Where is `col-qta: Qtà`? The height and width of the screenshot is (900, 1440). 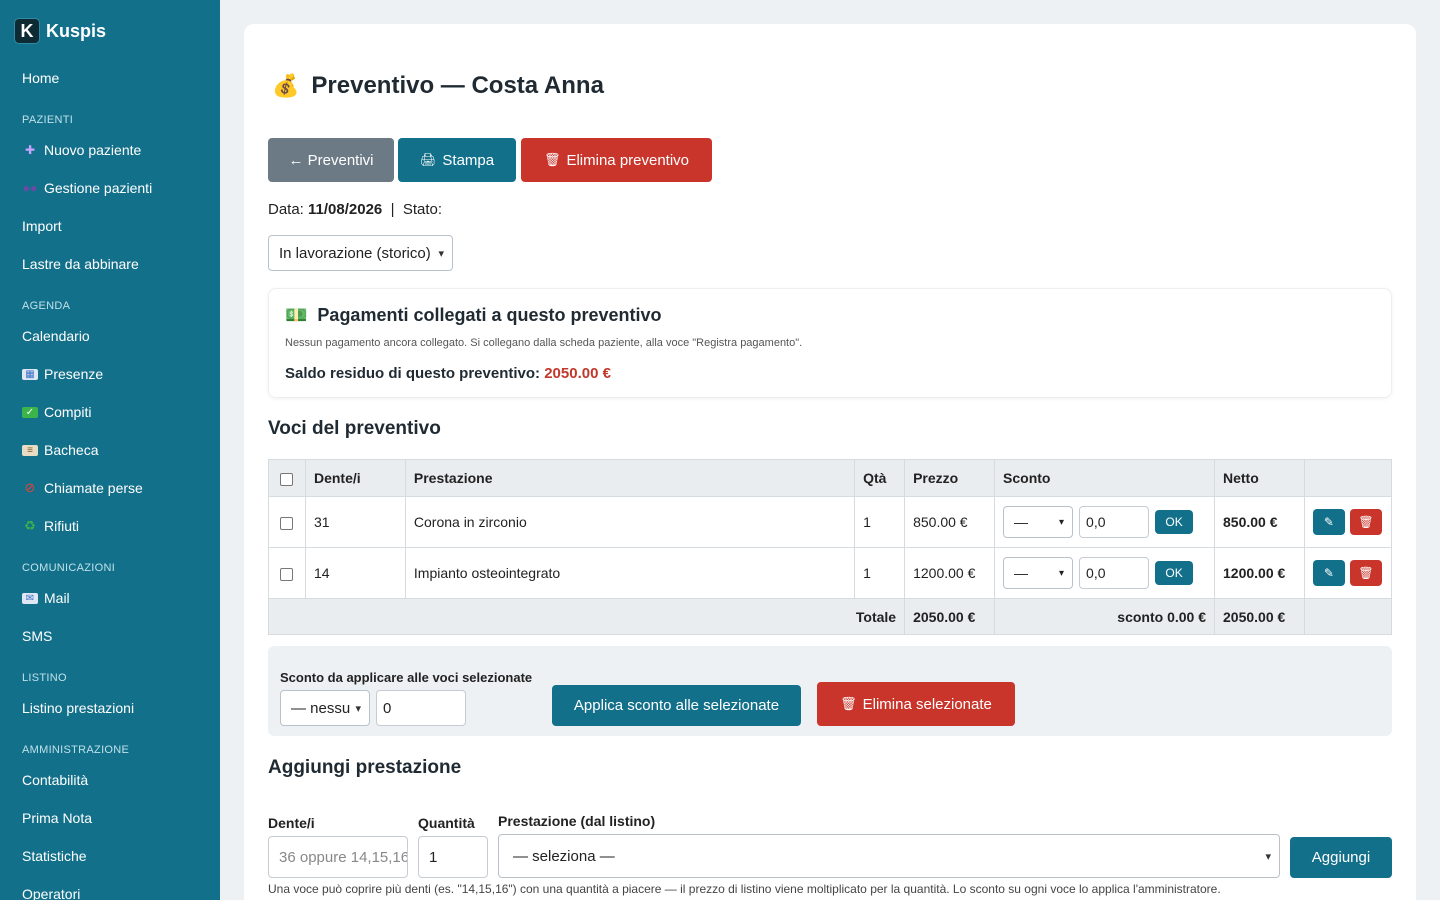 col-qta: Qtà is located at coordinates (880, 478).